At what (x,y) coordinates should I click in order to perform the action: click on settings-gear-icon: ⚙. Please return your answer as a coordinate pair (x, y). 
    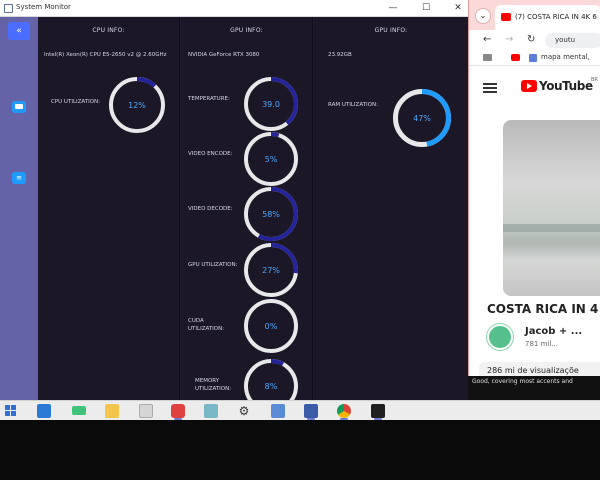
    Looking at the image, I should click on (244, 411).